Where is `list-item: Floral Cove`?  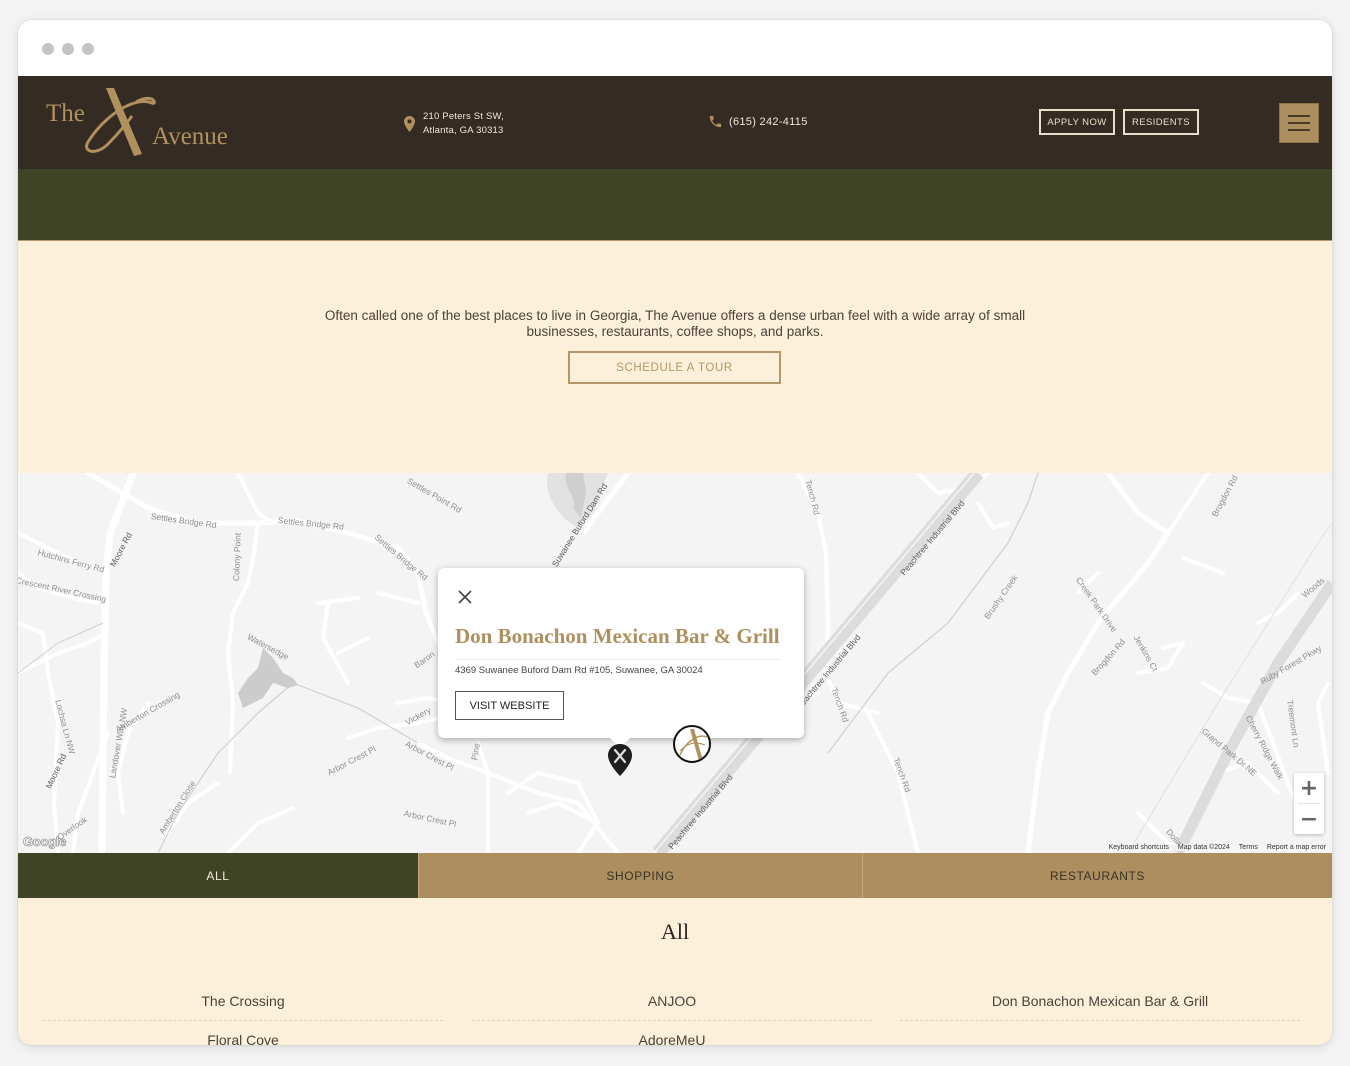
list-item: Floral Cove is located at coordinates (243, 1033).